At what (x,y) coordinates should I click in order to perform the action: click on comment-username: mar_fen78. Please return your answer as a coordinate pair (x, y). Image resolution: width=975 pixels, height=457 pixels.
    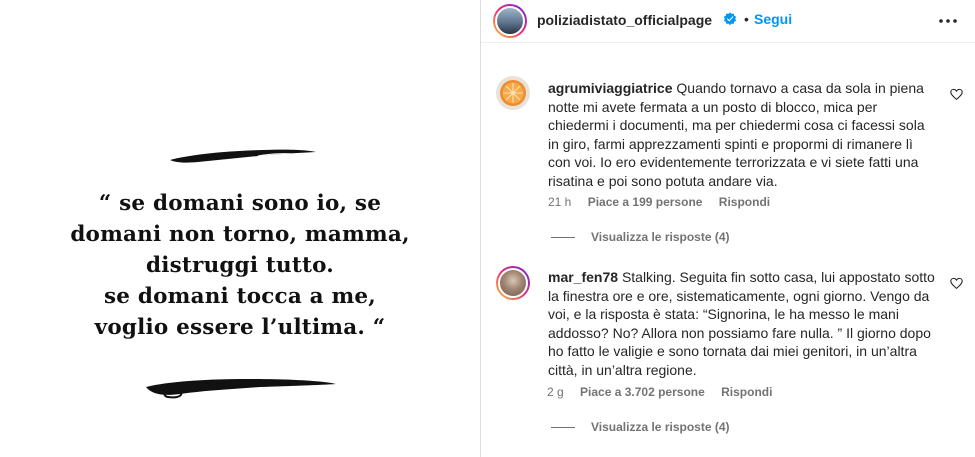
    Looking at the image, I should click on (583, 277).